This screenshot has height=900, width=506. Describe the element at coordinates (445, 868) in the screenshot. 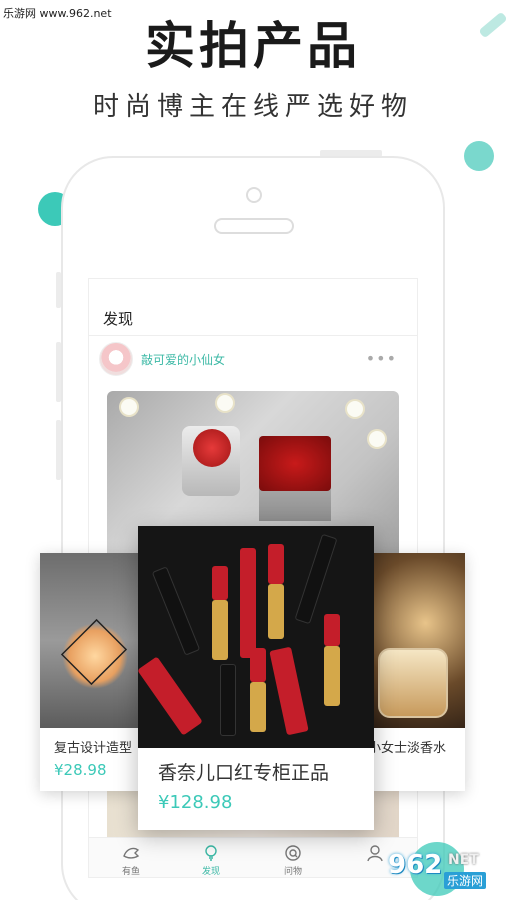

I see `site-logo: 962 NET 乐游网` at that location.